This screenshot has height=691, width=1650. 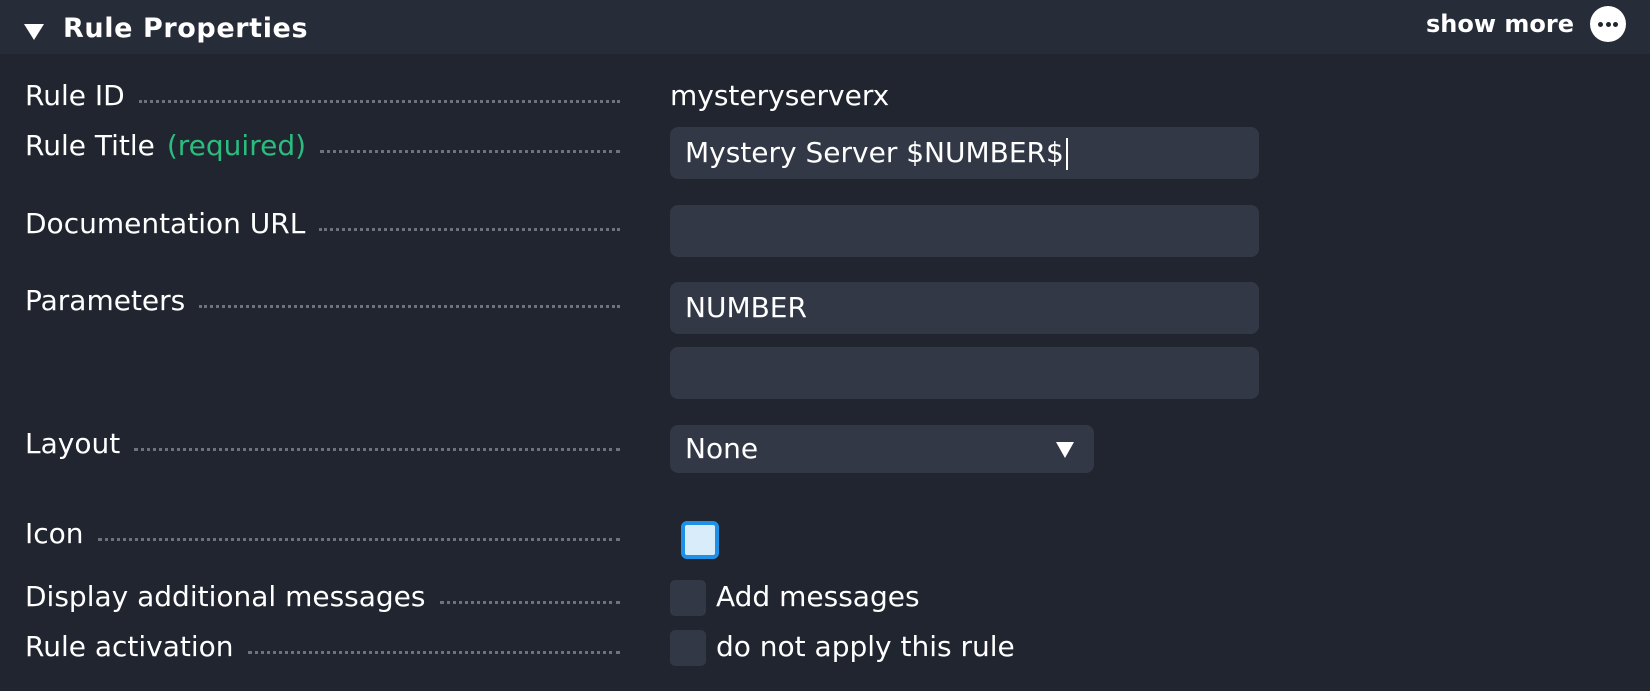 What do you see at coordinates (75, 95) in the screenshot?
I see `rule-id-label: Rule ID` at bounding box center [75, 95].